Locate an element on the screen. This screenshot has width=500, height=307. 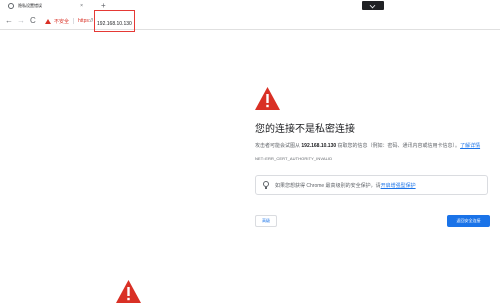
tab-search-button is located at coordinates (373, 5).